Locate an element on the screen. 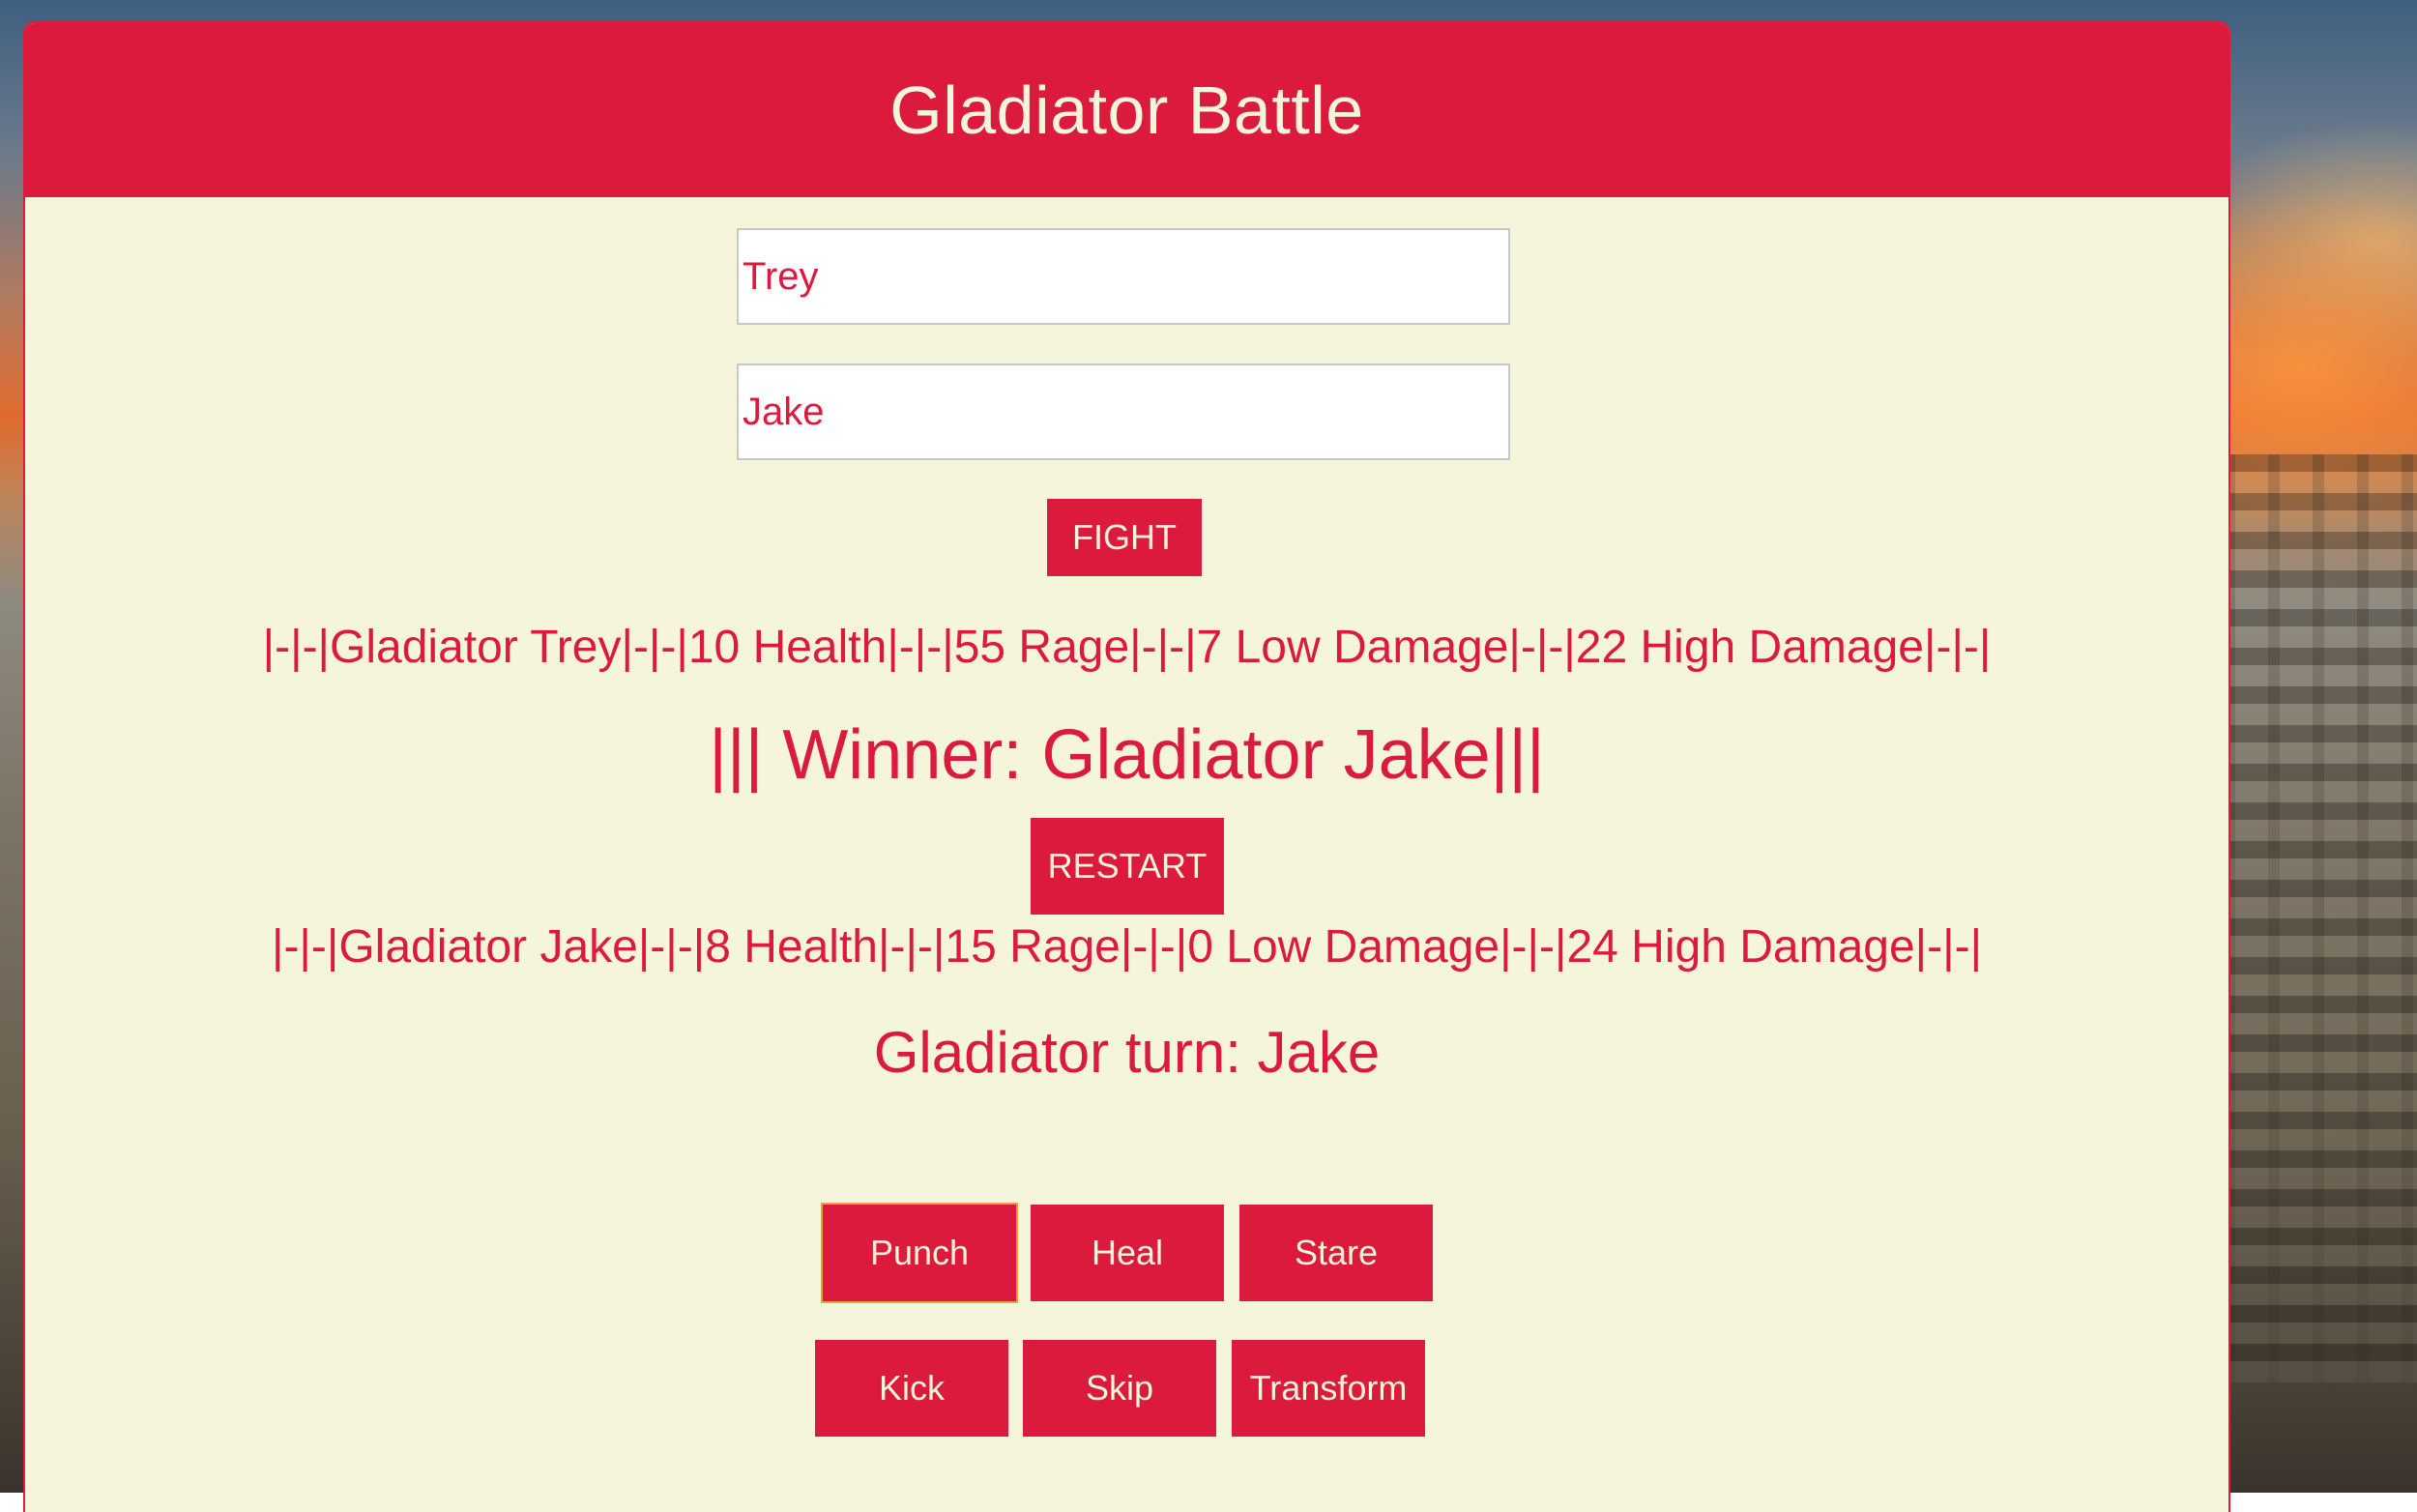 This screenshot has height=1512, width=2417. winner-announcement: ||| Winner: Gladiator Jake||| is located at coordinates (1127, 755).